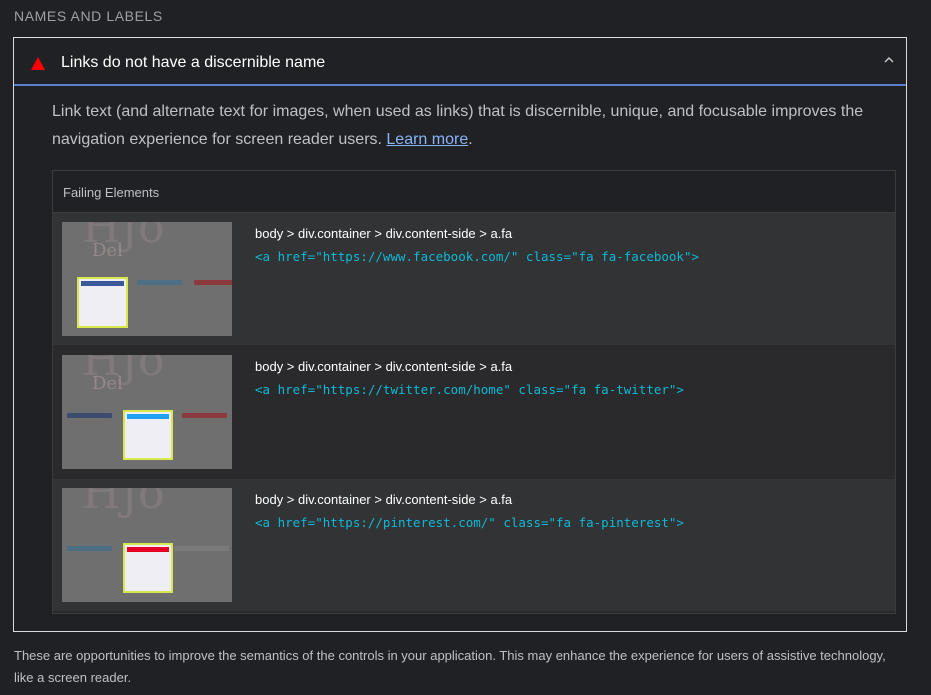 Image resolution: width=931 pixels, height=695 pixels. I want to click on failing-elements-title: Failing Elements, so click(111, 192).